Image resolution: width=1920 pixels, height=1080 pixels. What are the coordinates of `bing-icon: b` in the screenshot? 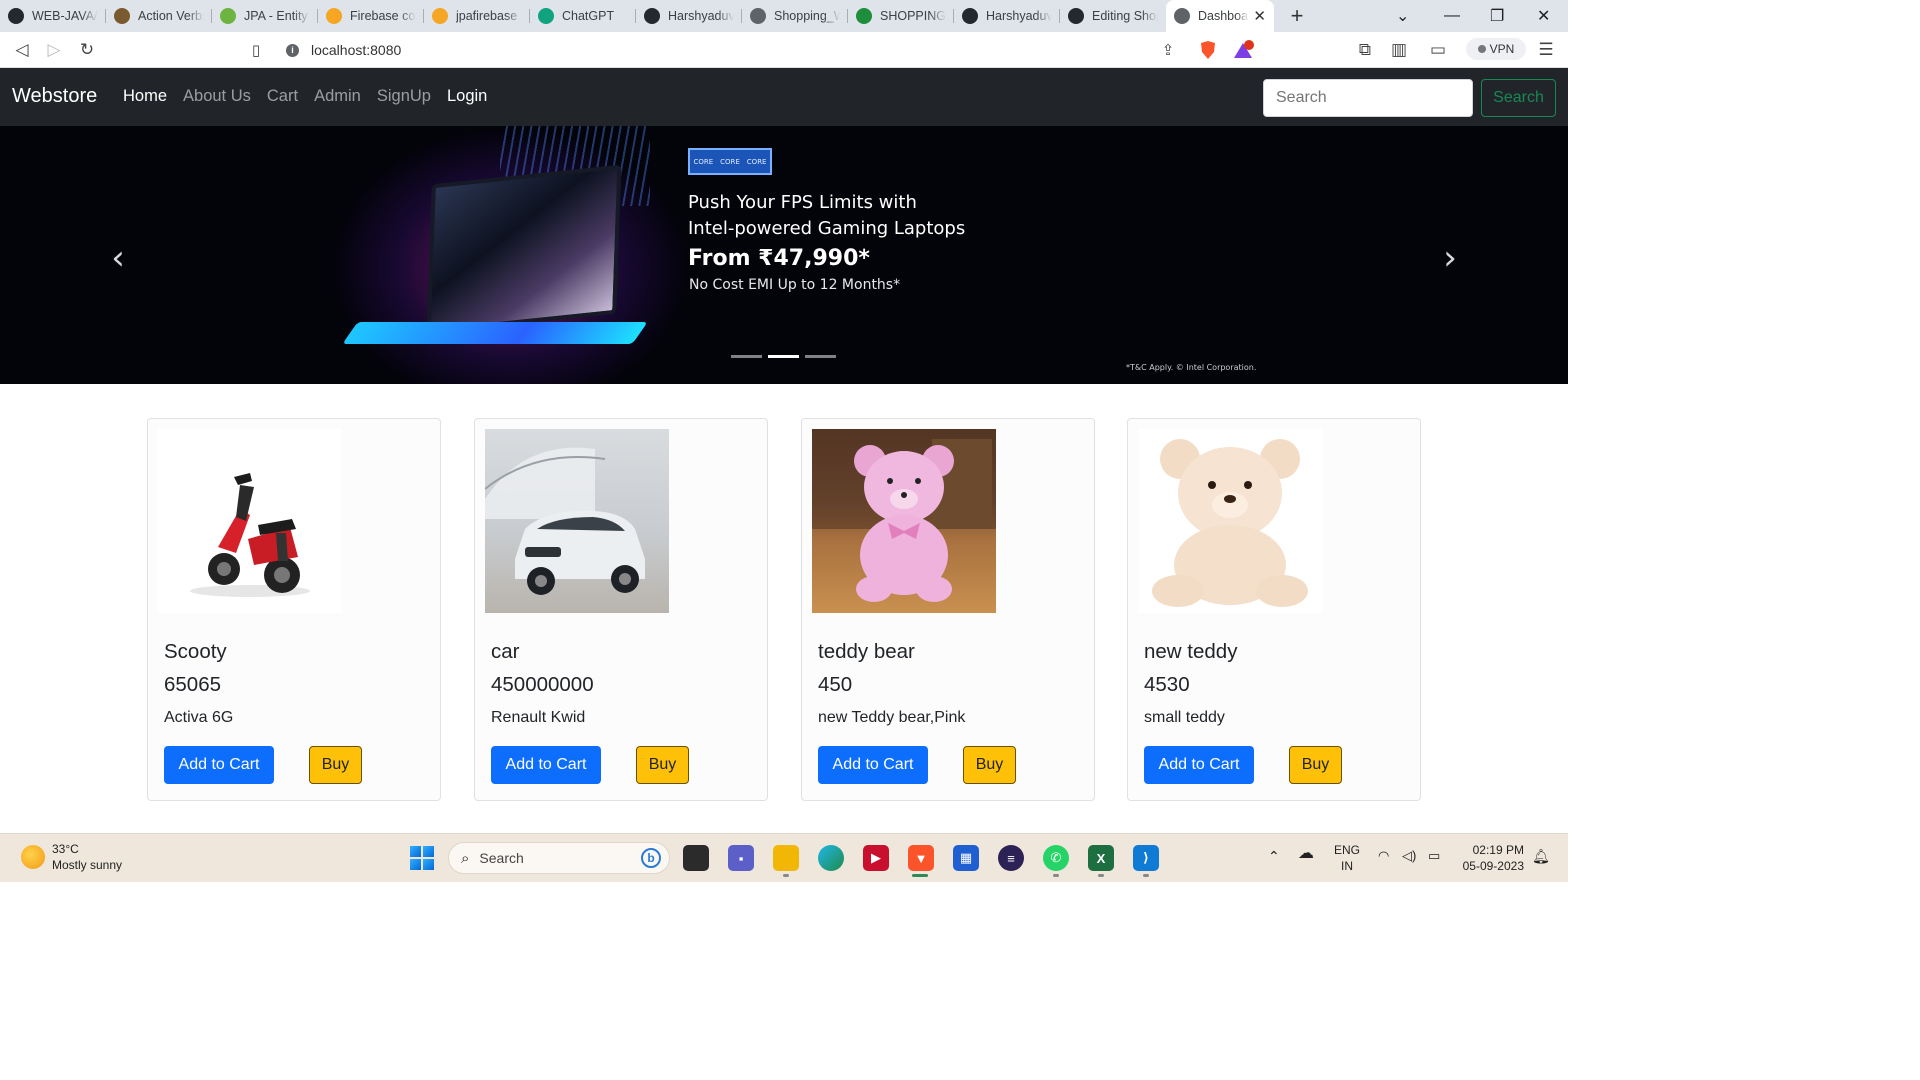 It's located at (651, 858).